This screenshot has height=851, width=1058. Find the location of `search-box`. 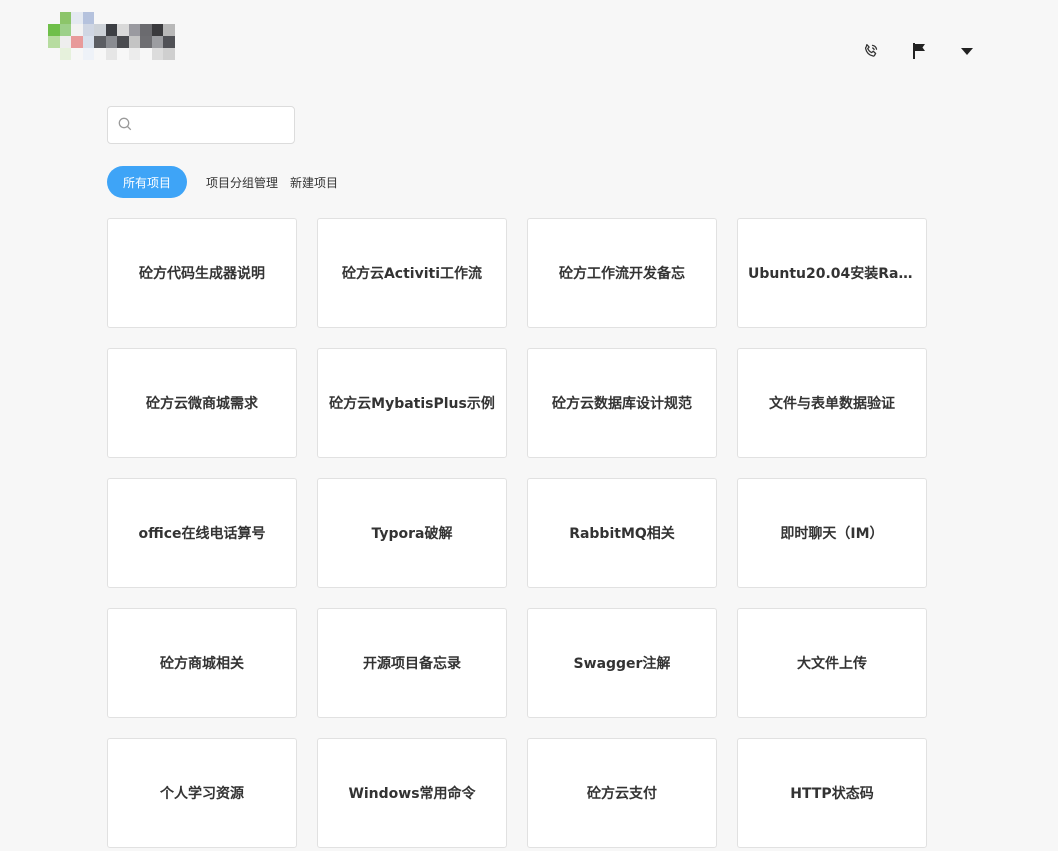

search-box is located at coordinates (201, 125).